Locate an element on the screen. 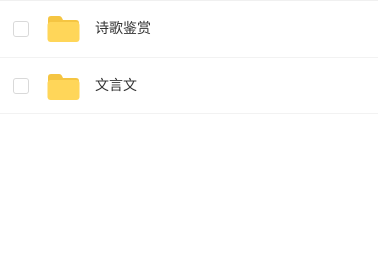 The image size is (378, 263). folder-name: 文言文 is located at coordinates (116, 86).